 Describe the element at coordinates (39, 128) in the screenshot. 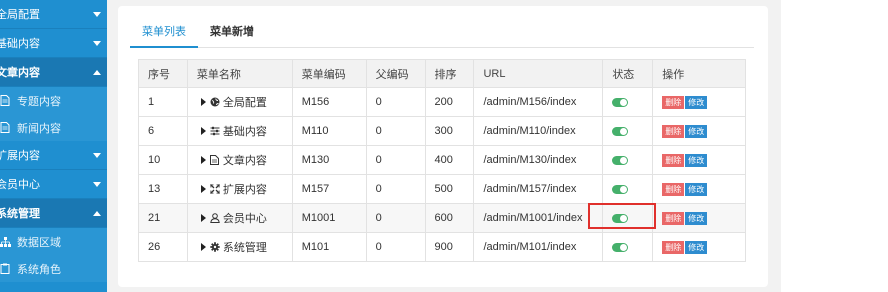

I see `sidebar-item-label: 新闻内容` at that location.